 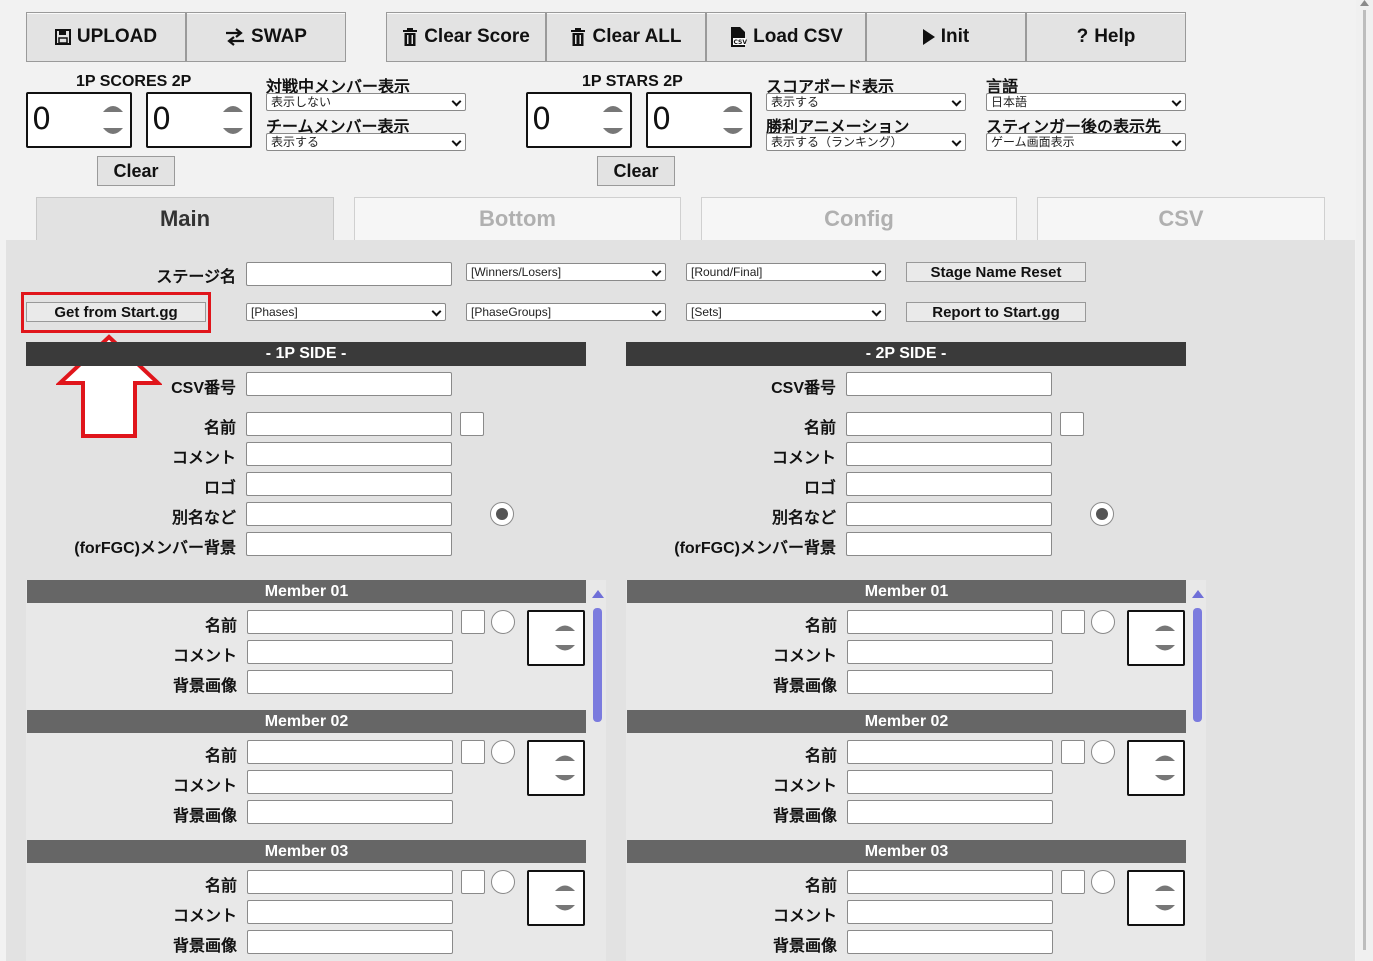 What do you see at coordinates (472, 424) in the screenshot?
I see `p1-name-checkbox` at bounding box center [472, 424].